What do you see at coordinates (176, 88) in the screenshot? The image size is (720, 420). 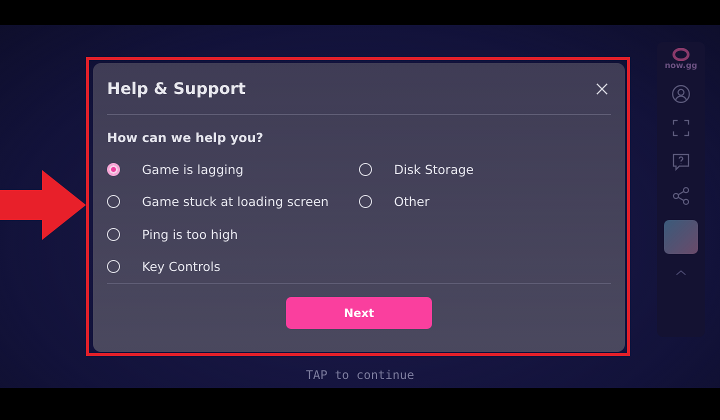 I see `dialog-title: Help & Support` at bounding box center [176, 88].